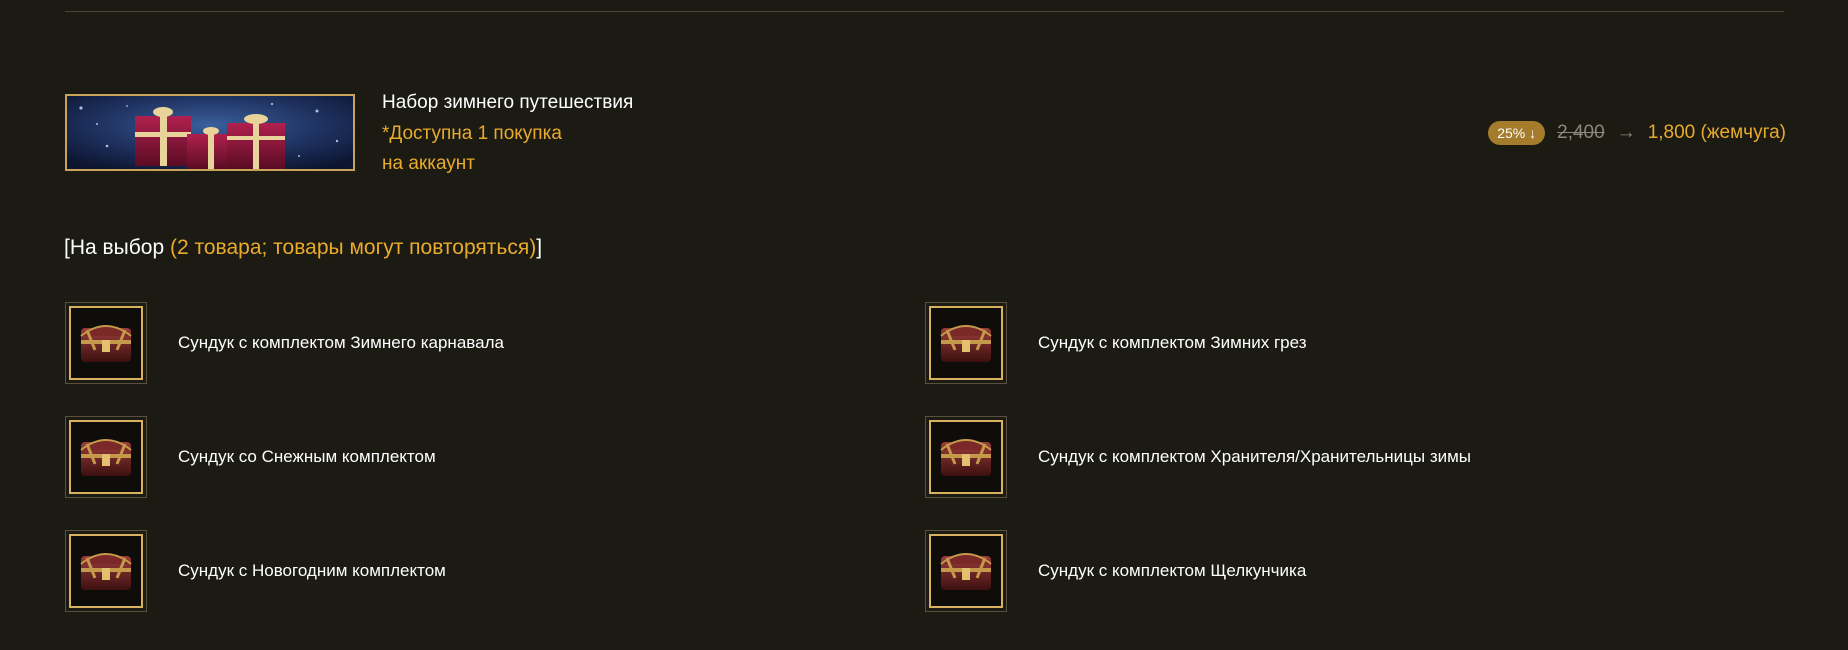 The height and width of the screenshot is (650, 1848). I want to click on gift-boxes-banner-icon, so click(210, 132).